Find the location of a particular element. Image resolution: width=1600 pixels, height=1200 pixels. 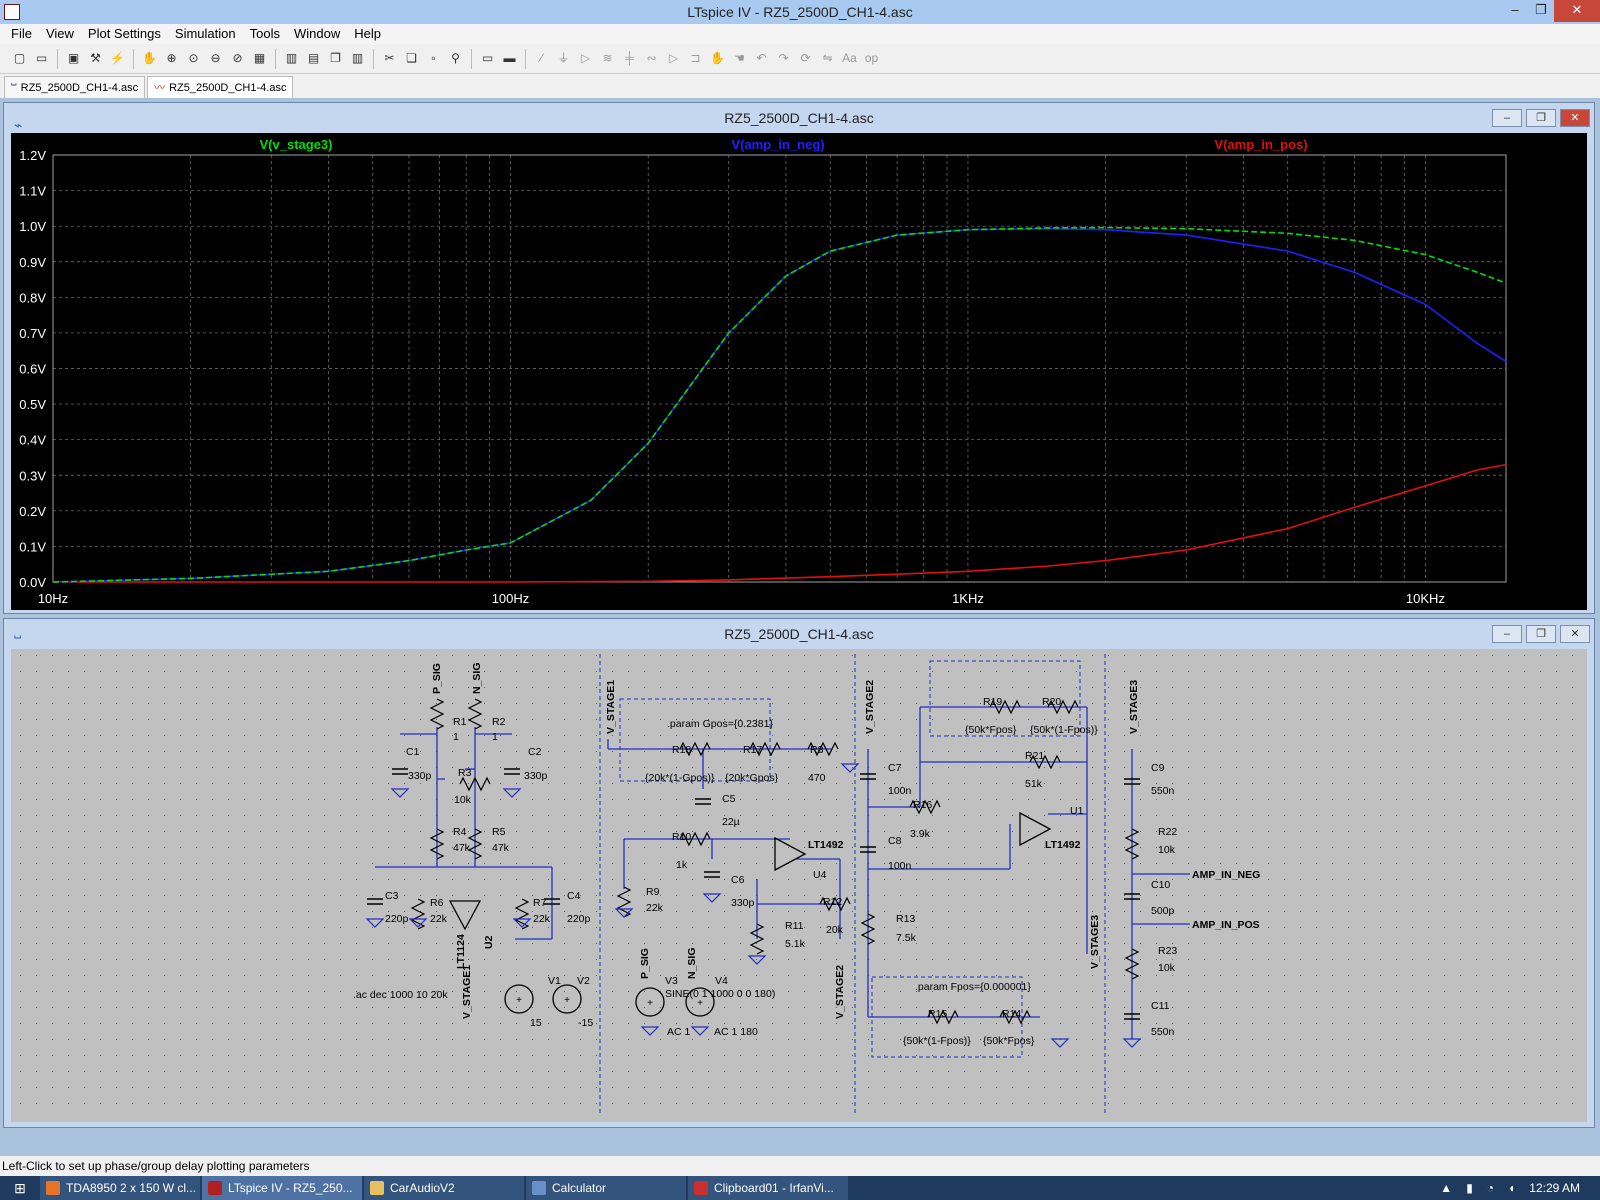

control-panel-icon: ⚒ is located at coordinates (95, 58).